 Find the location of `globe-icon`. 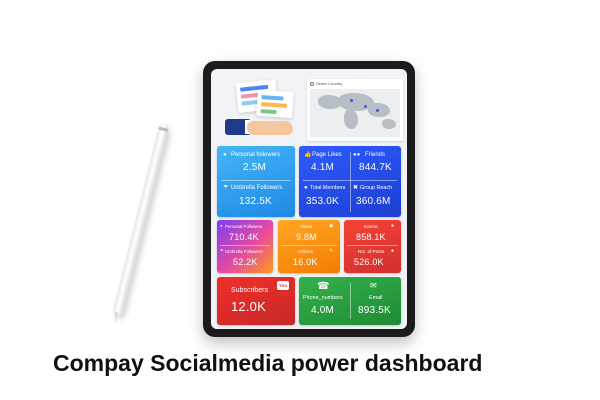

globe-icon is located at coordinates (312, 83).